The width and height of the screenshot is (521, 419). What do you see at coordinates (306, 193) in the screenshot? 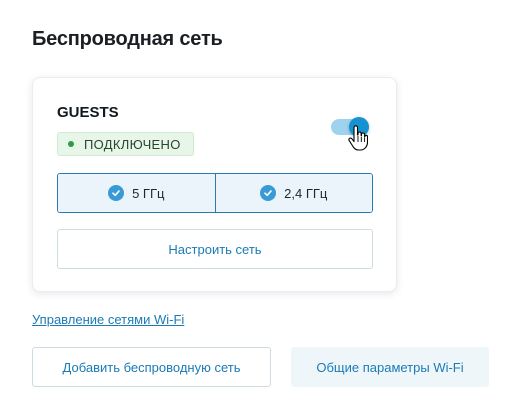
I see `band-label: 2,4 ГГц` at bounding box center [306, 193].